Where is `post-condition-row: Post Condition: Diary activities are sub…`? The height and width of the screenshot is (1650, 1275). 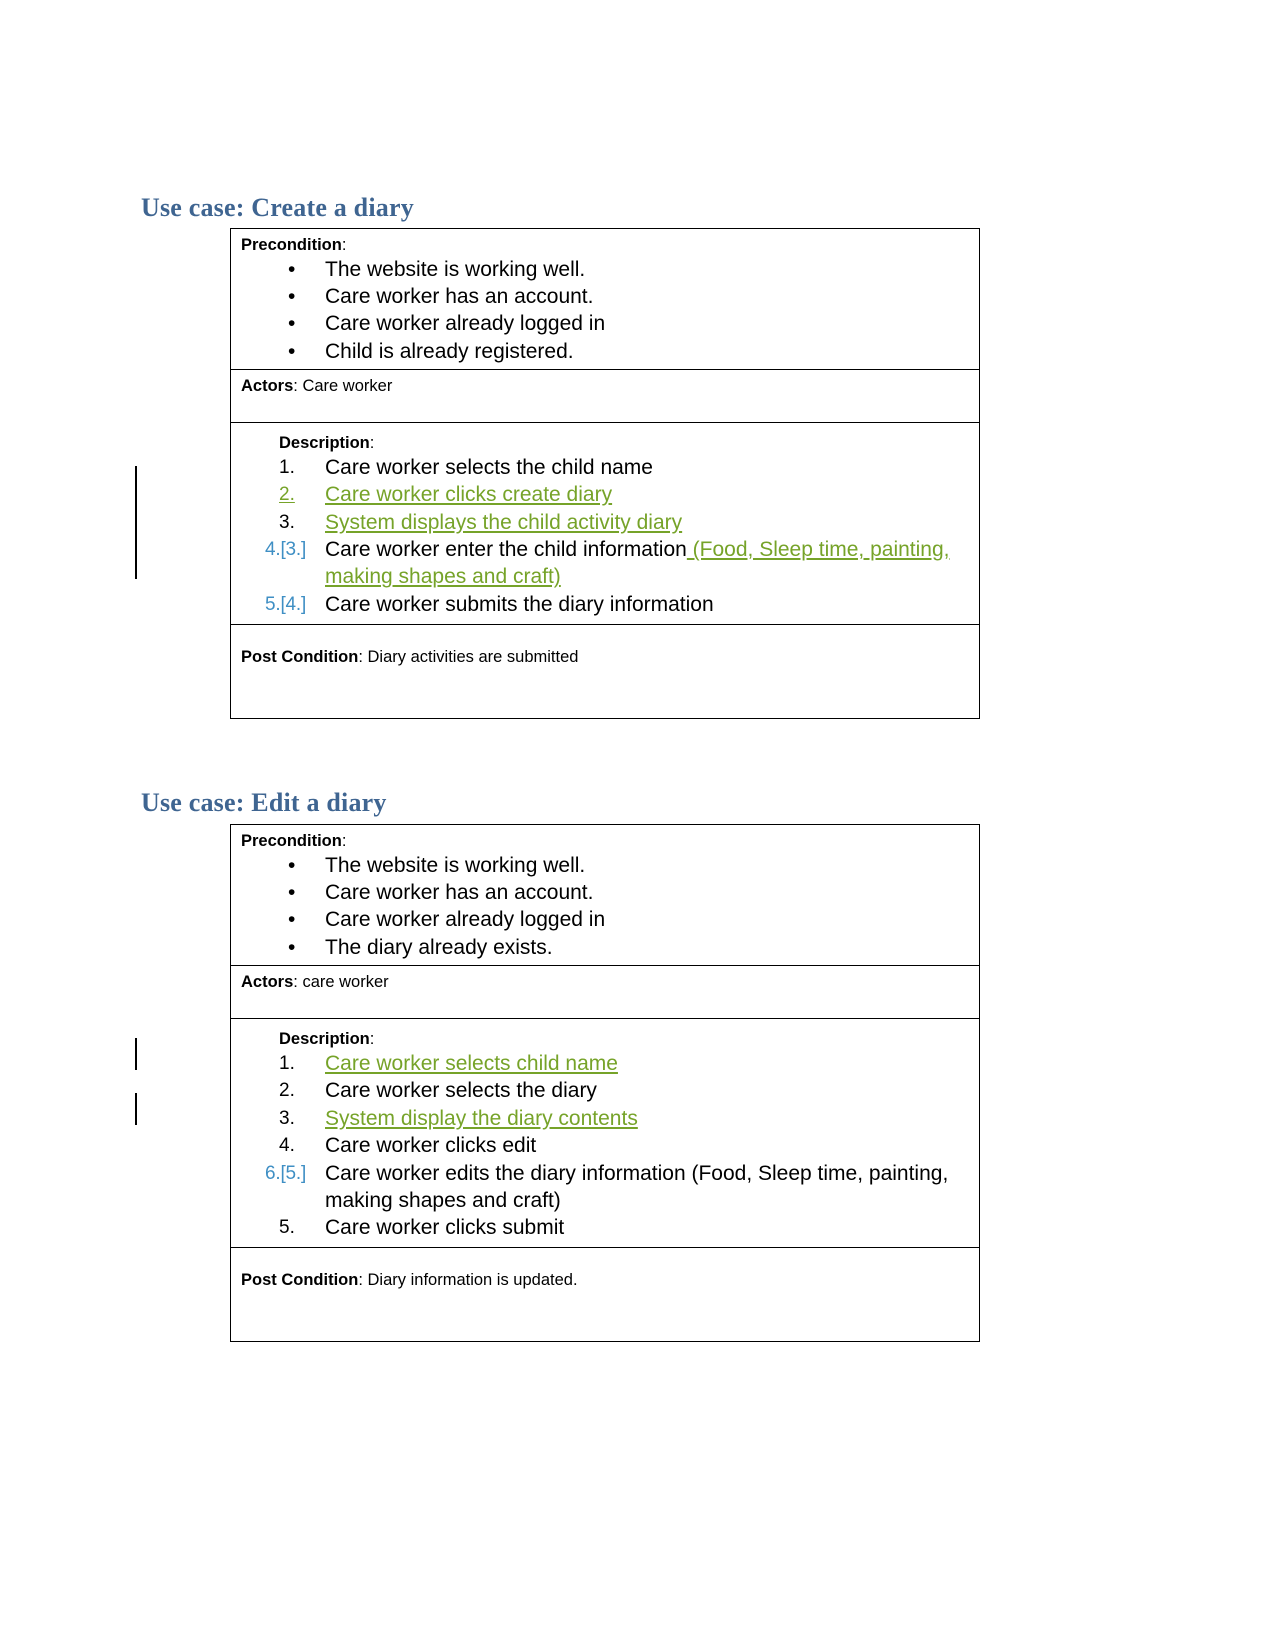
post-condition-row: Post Condition: Diary activities are sub… is located at coordinates (605, 671).